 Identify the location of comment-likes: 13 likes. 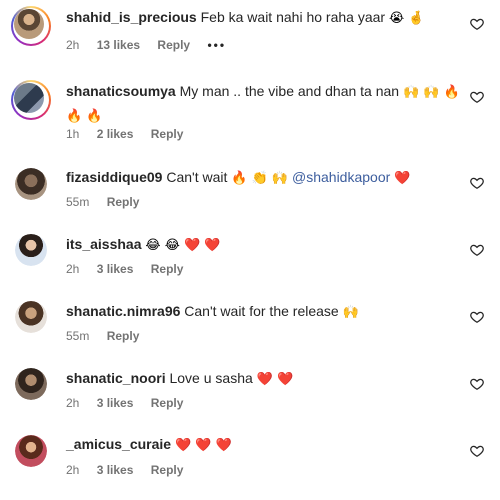
(118, 45).